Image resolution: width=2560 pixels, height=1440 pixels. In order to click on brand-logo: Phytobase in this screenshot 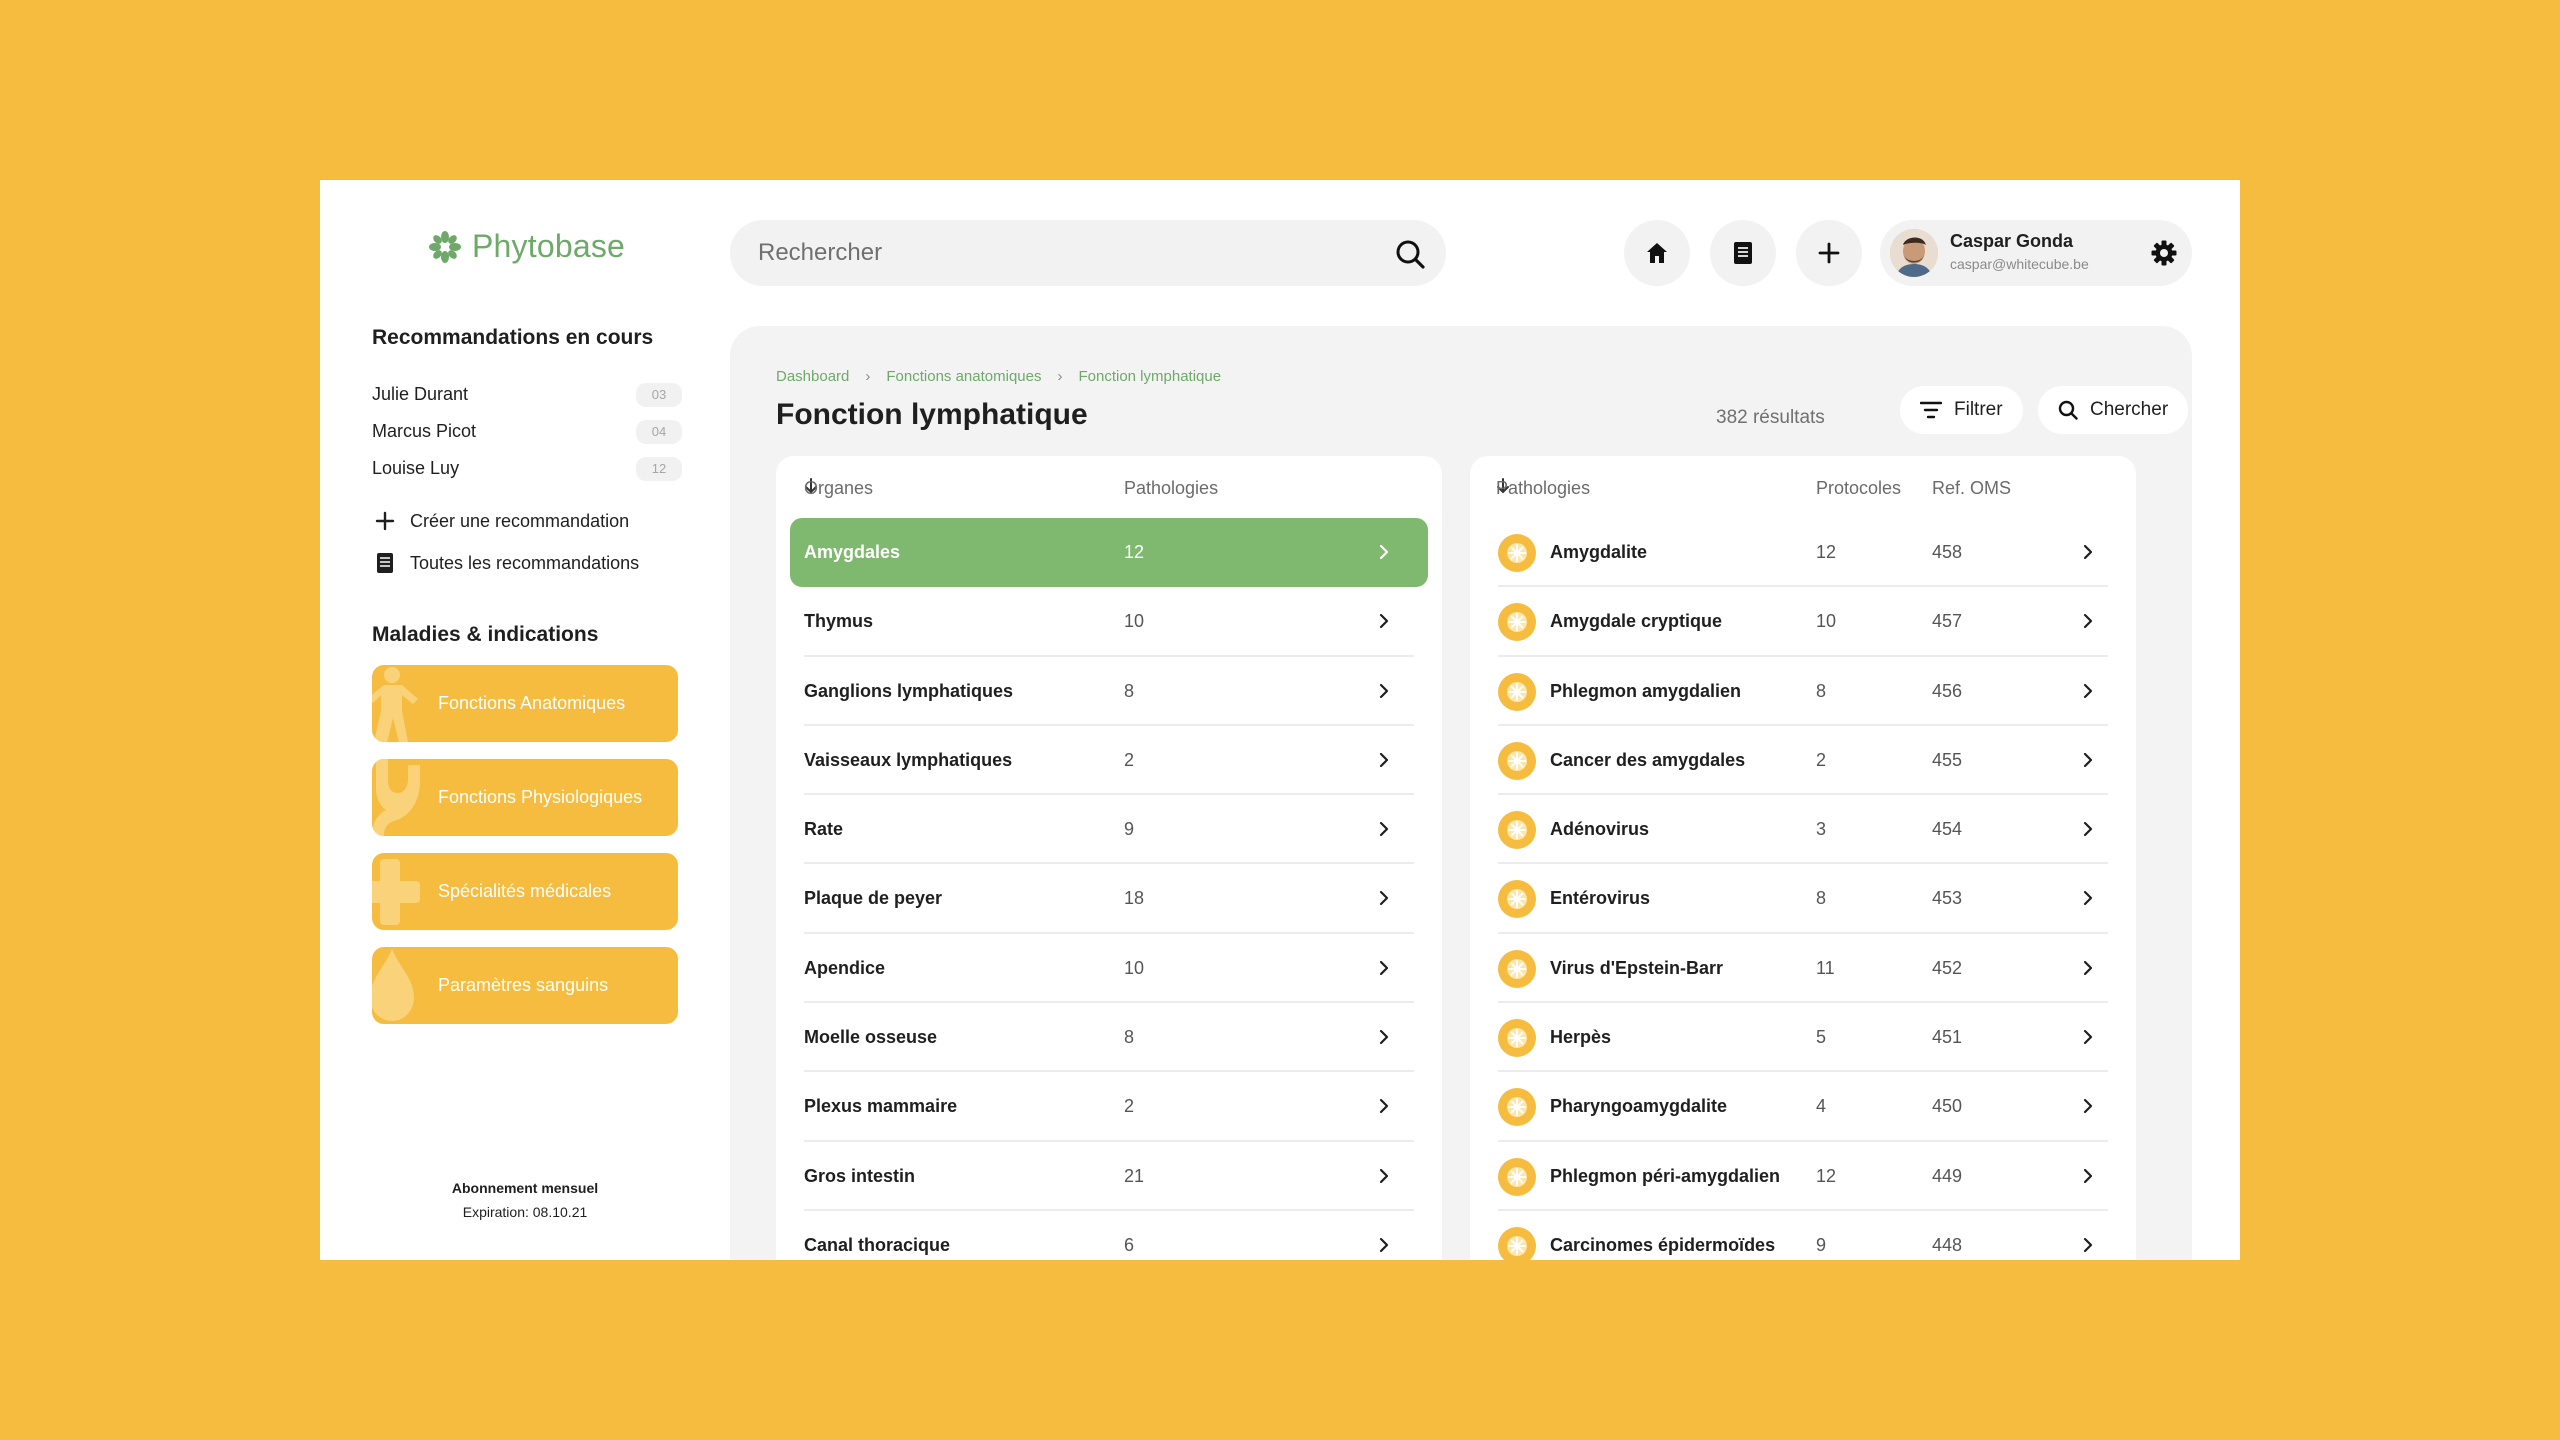, I will do `click(526, 246)`.